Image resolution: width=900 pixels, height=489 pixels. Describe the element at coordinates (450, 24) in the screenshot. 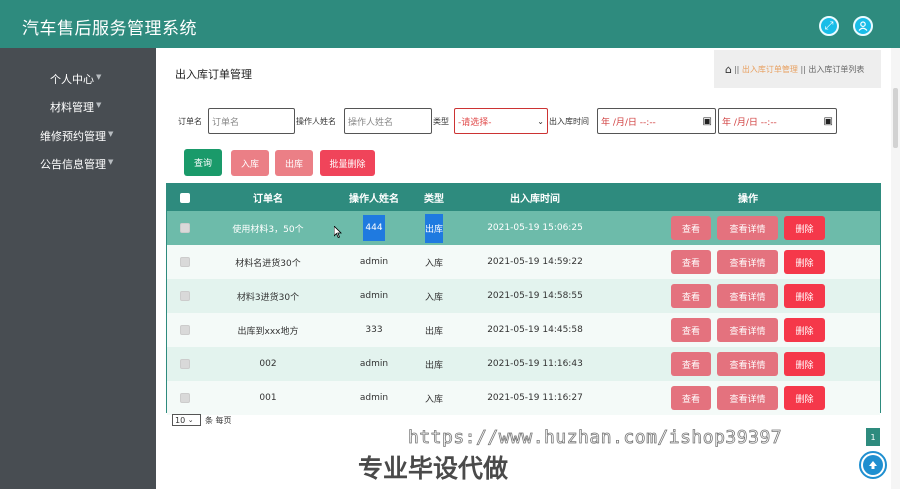

I see `top-bar: 汽车售后服务管理系统 ⤢` at that location.